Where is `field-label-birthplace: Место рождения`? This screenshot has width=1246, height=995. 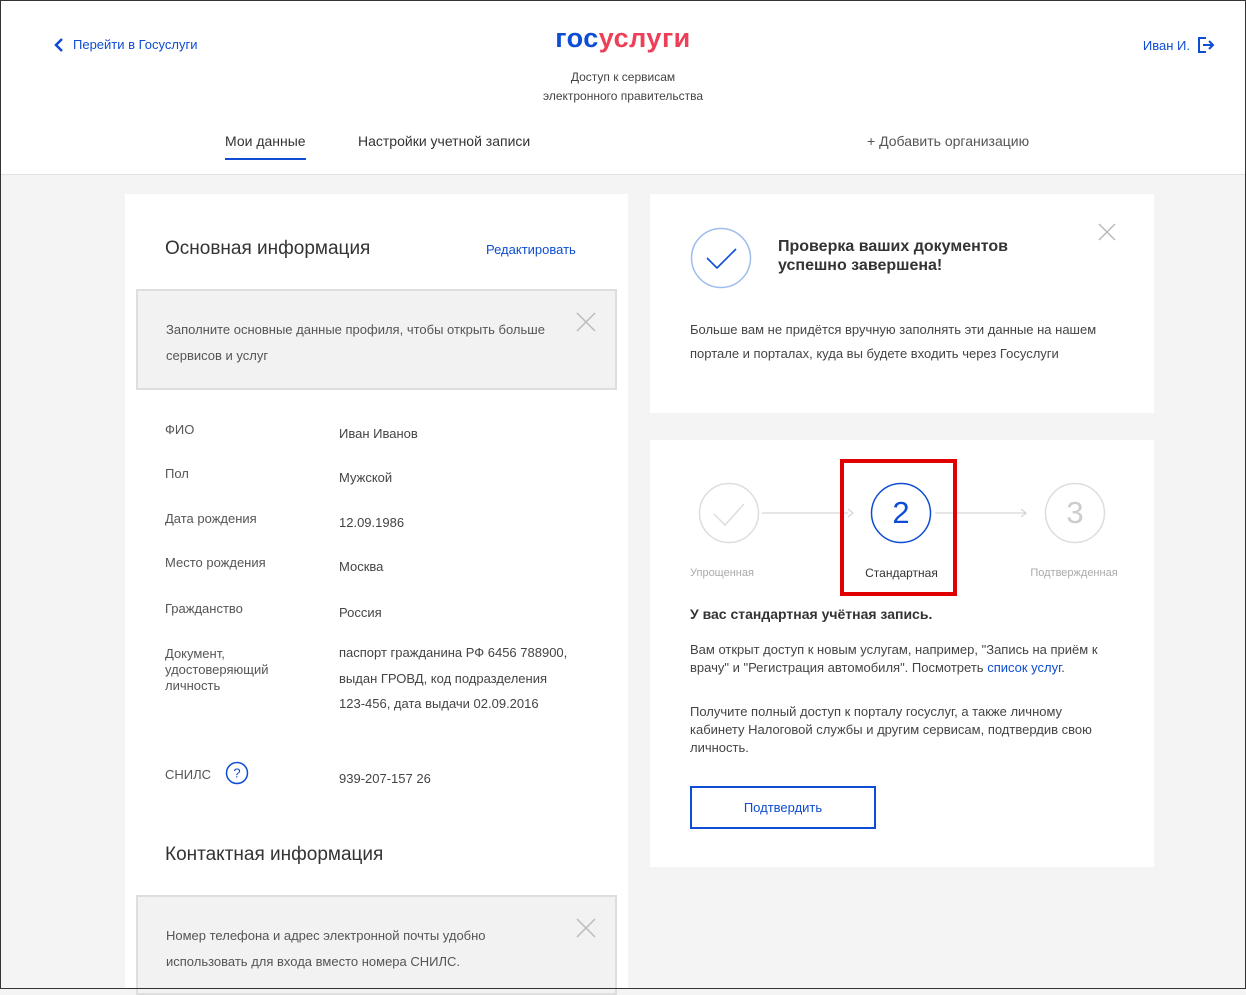 field-label-birthplace: Место рождения is located at coordinates (215, 562).